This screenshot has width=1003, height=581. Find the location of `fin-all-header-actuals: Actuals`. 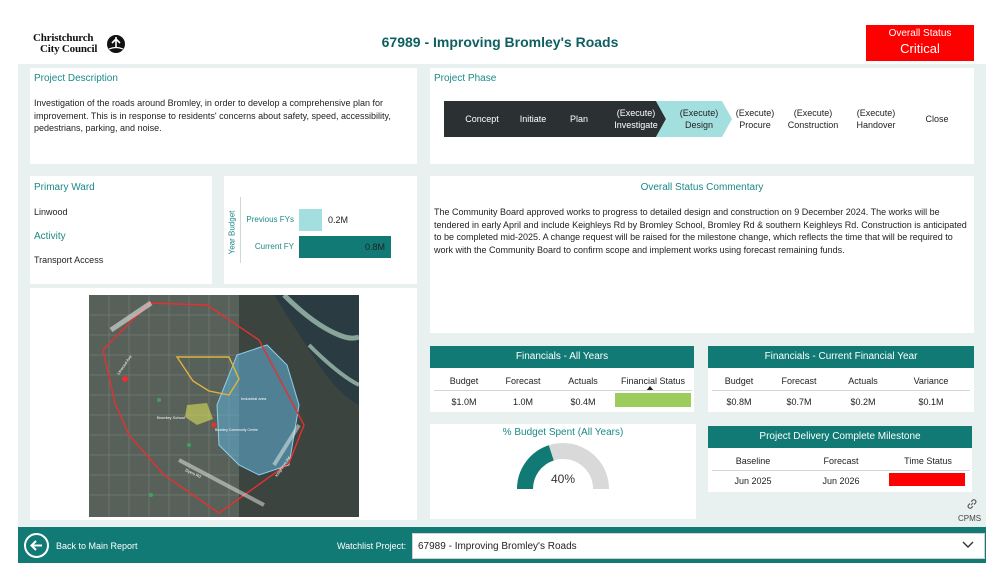

fin-all-header-actuals: Actuals is located at coordinates (583, 381).